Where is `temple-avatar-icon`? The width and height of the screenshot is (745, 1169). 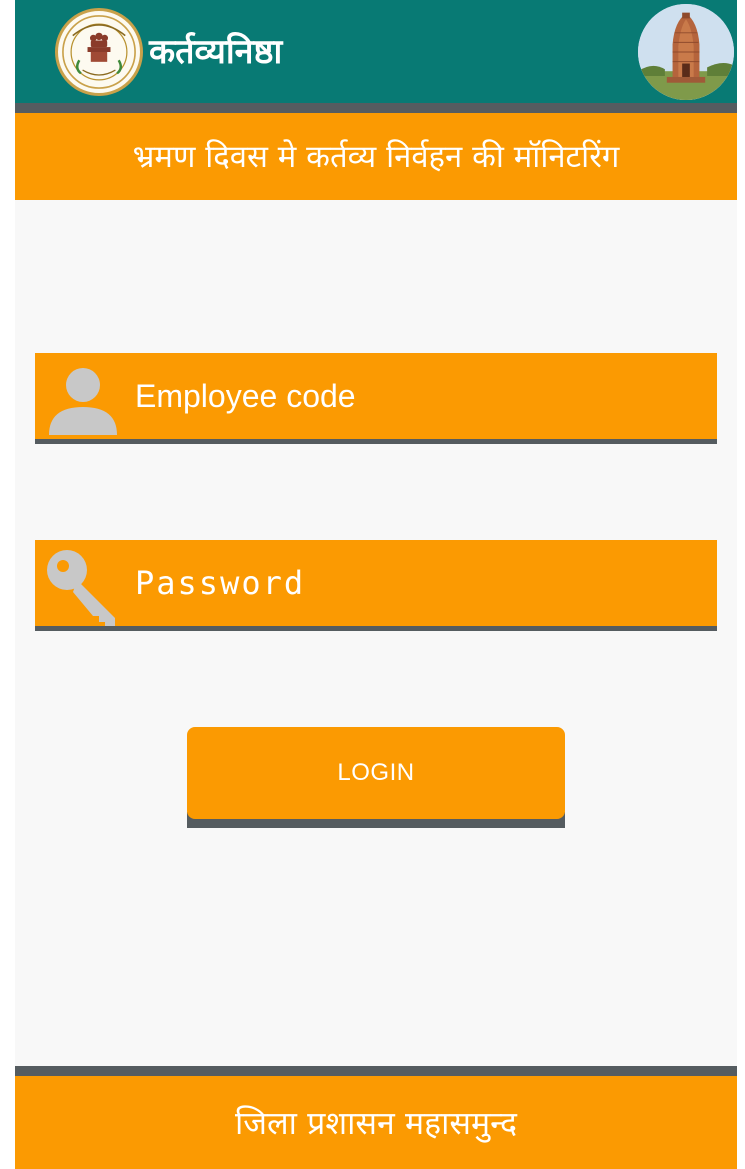 temple-avatar-icon is located at coordinates (686, 52).